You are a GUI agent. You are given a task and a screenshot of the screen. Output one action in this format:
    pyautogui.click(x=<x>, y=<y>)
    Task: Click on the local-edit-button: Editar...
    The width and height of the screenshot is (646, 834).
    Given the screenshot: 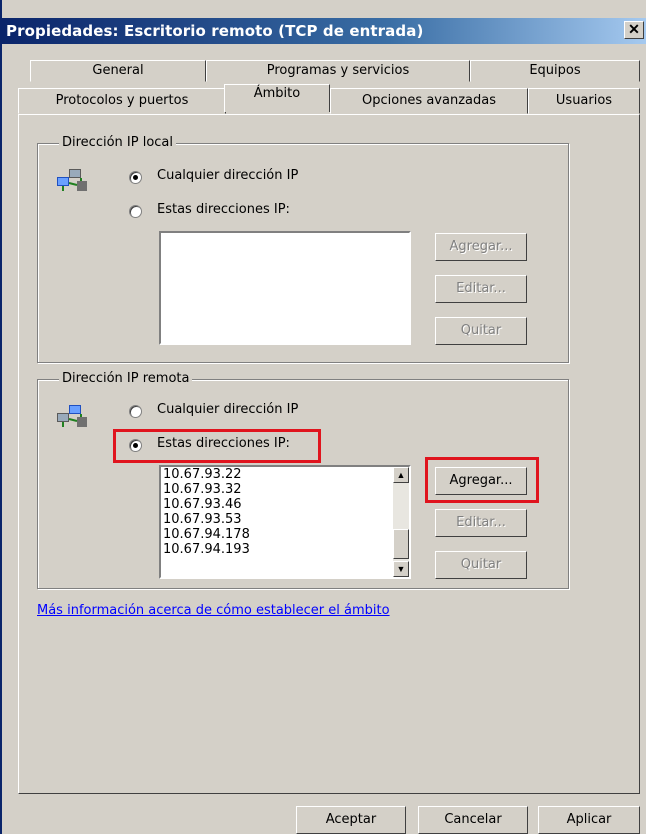 What is the action you would take?
    pyautogui.click(x=481, y=289)
    